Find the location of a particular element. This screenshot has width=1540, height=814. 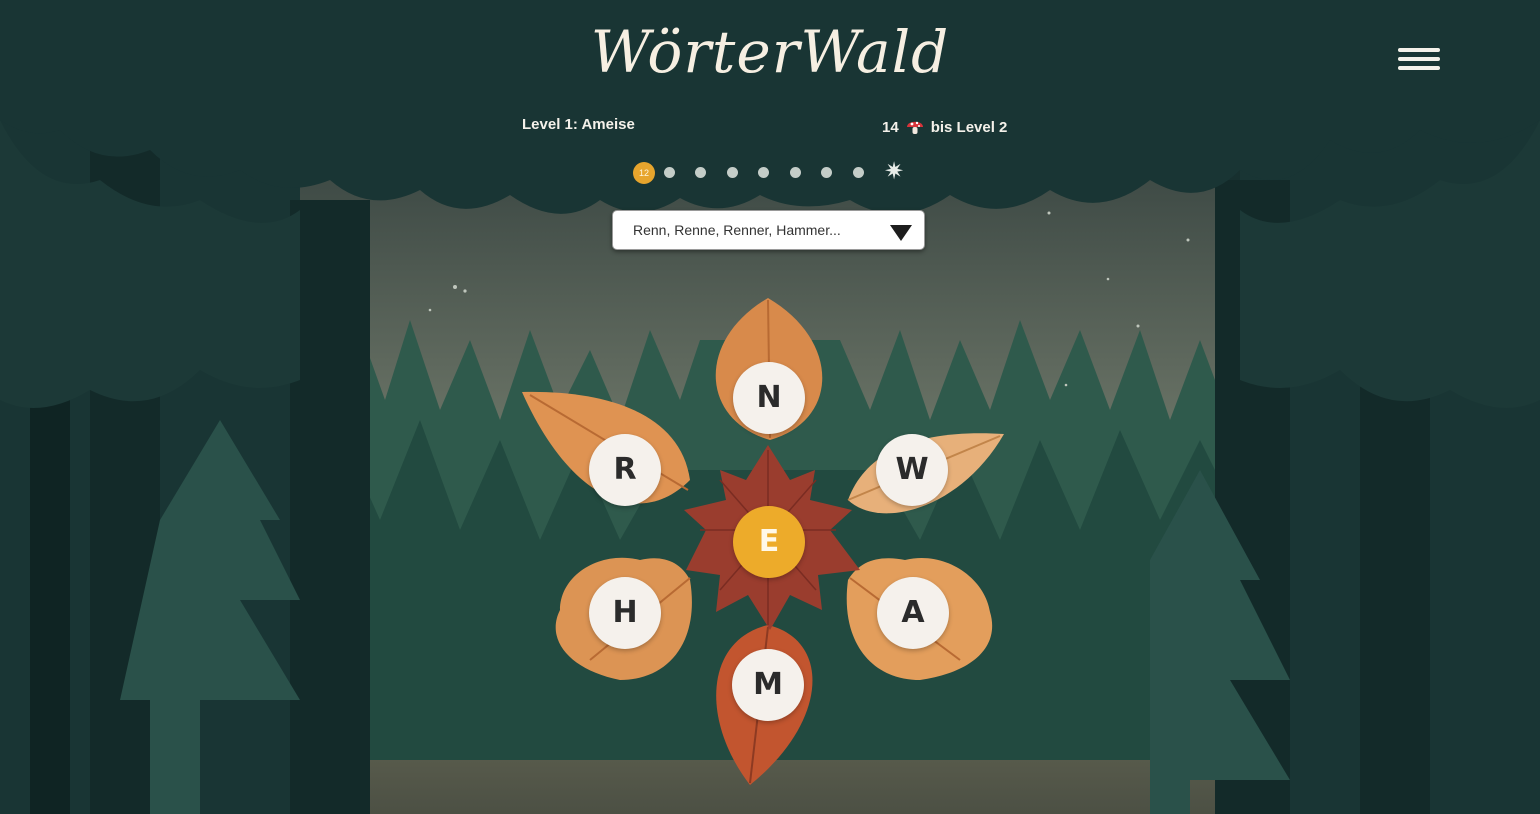

chevron-down-icon is located at coordinates (901, 233).